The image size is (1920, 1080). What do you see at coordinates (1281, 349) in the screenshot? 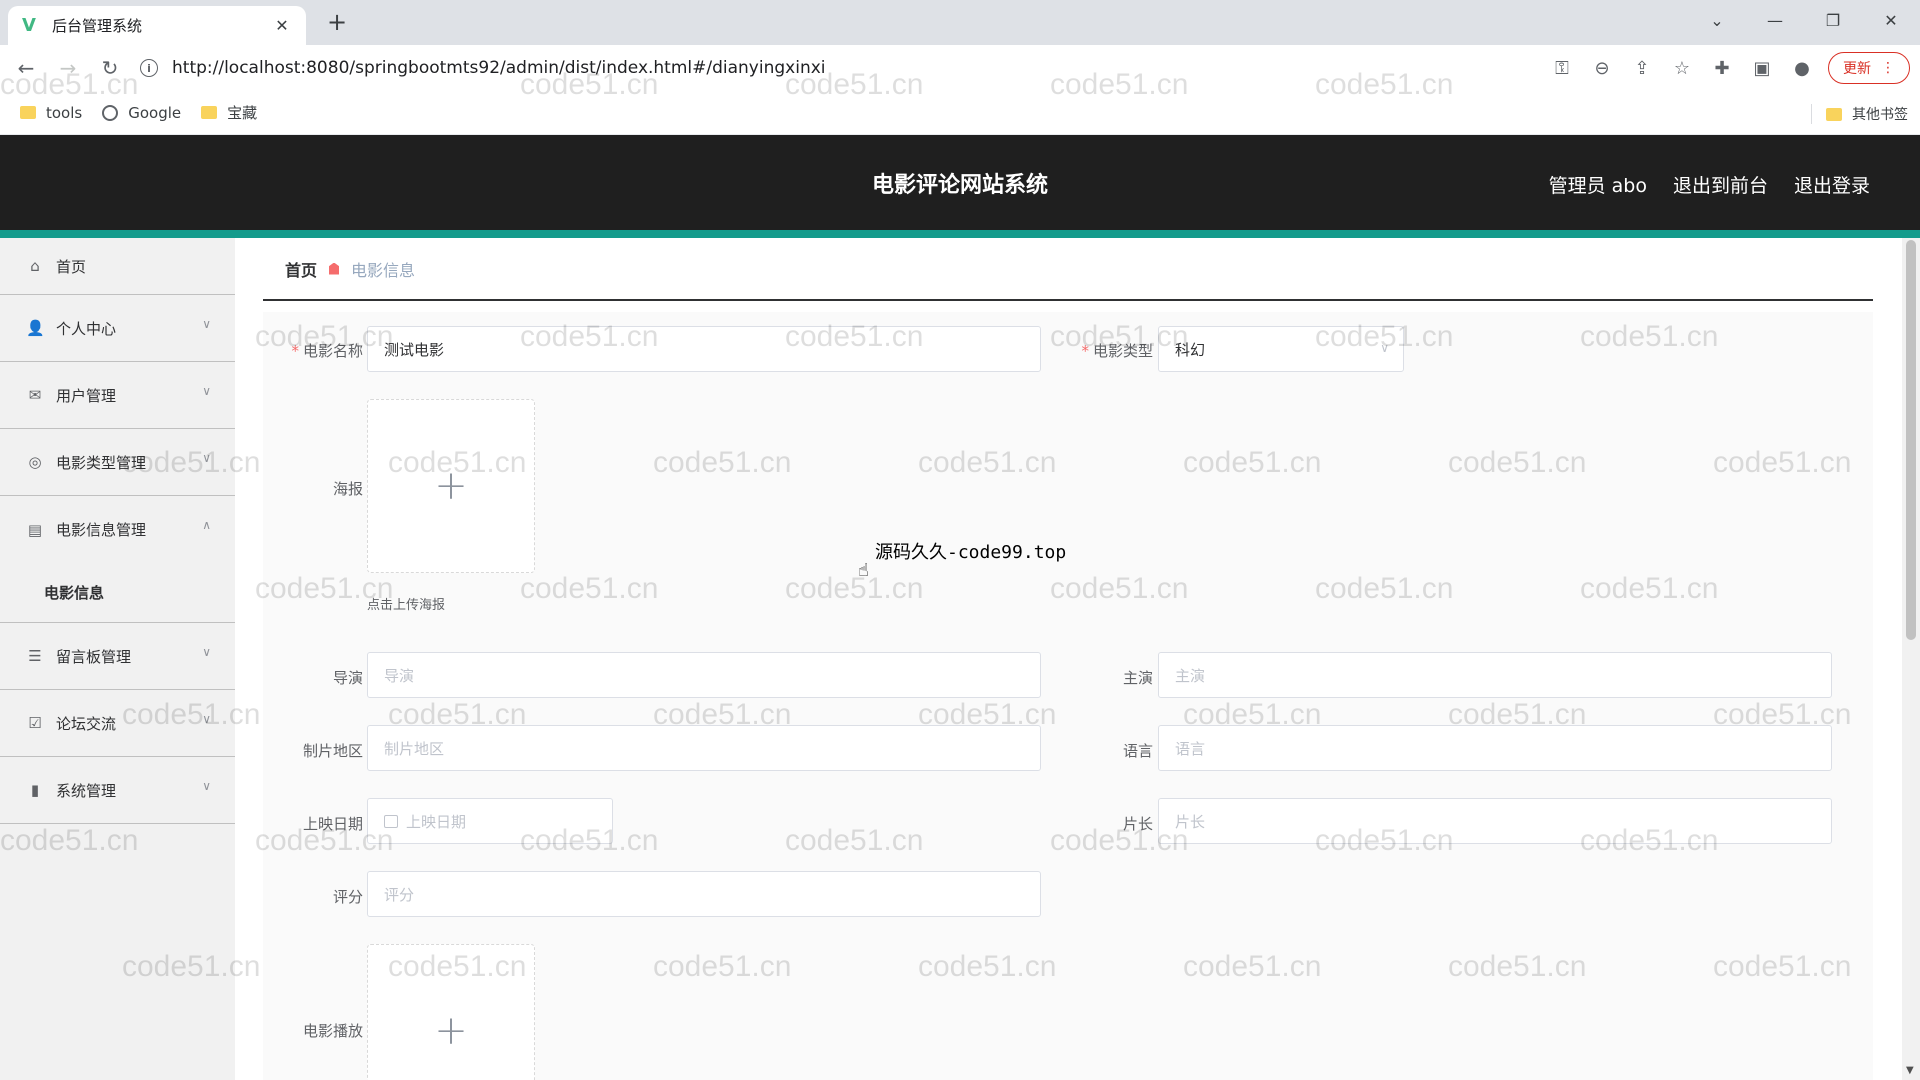
I see `movie-type-select: 科幻 ∨` at bounding box center [1281, 349].